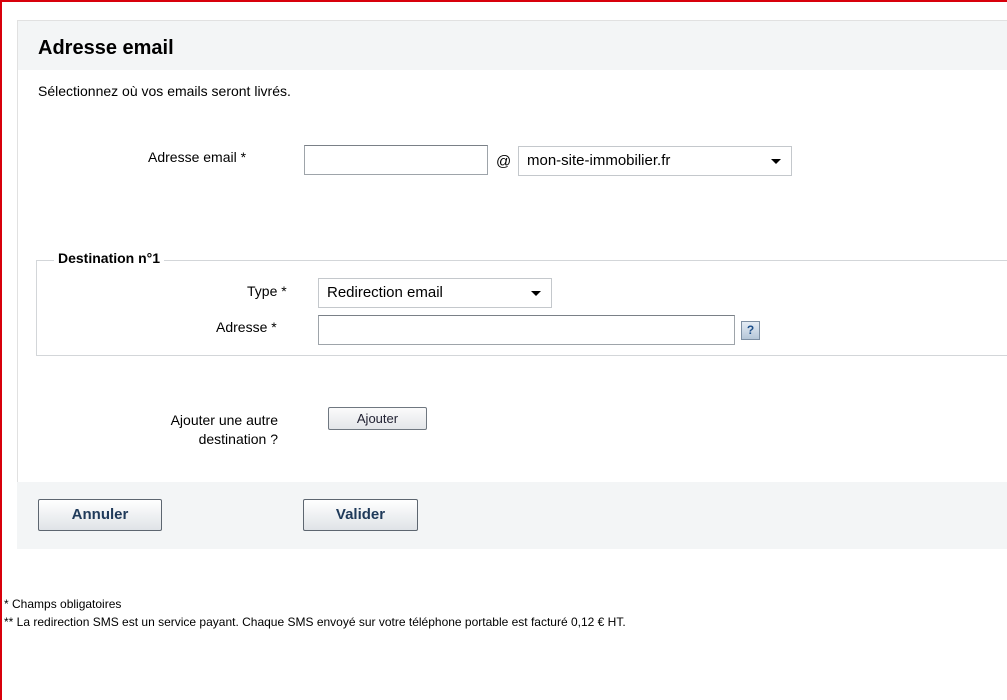 The height and width of the screenshot is (700, 1007). I want to click on required-fields-note: * Champs obligatoires, so click(63, 604).